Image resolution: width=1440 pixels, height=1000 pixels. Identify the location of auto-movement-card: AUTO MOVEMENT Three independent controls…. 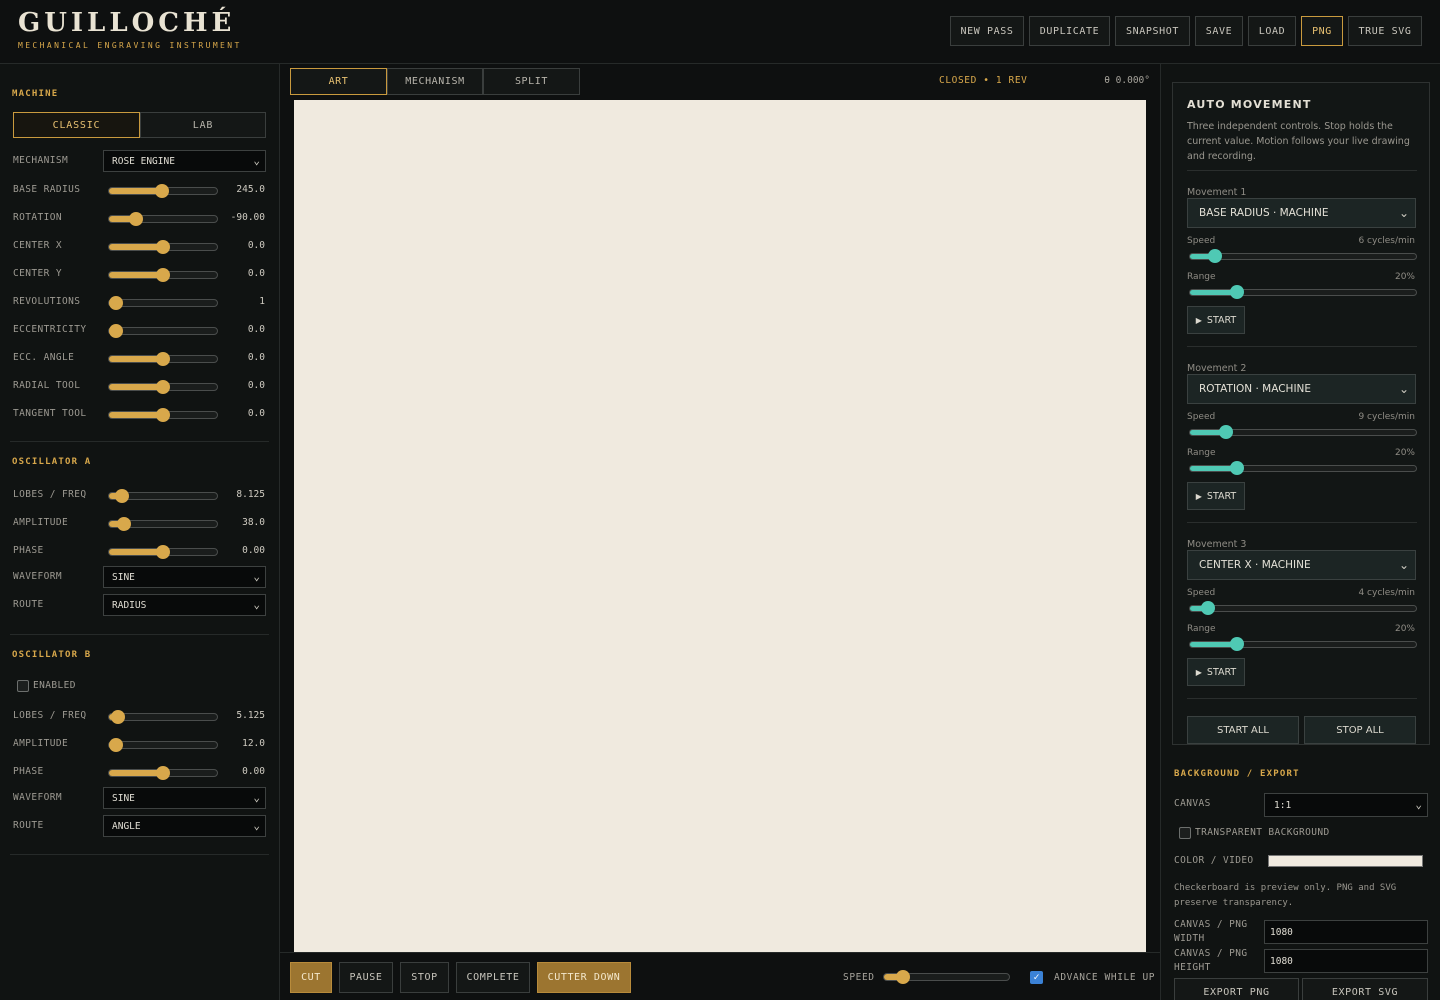
(1301, 413).